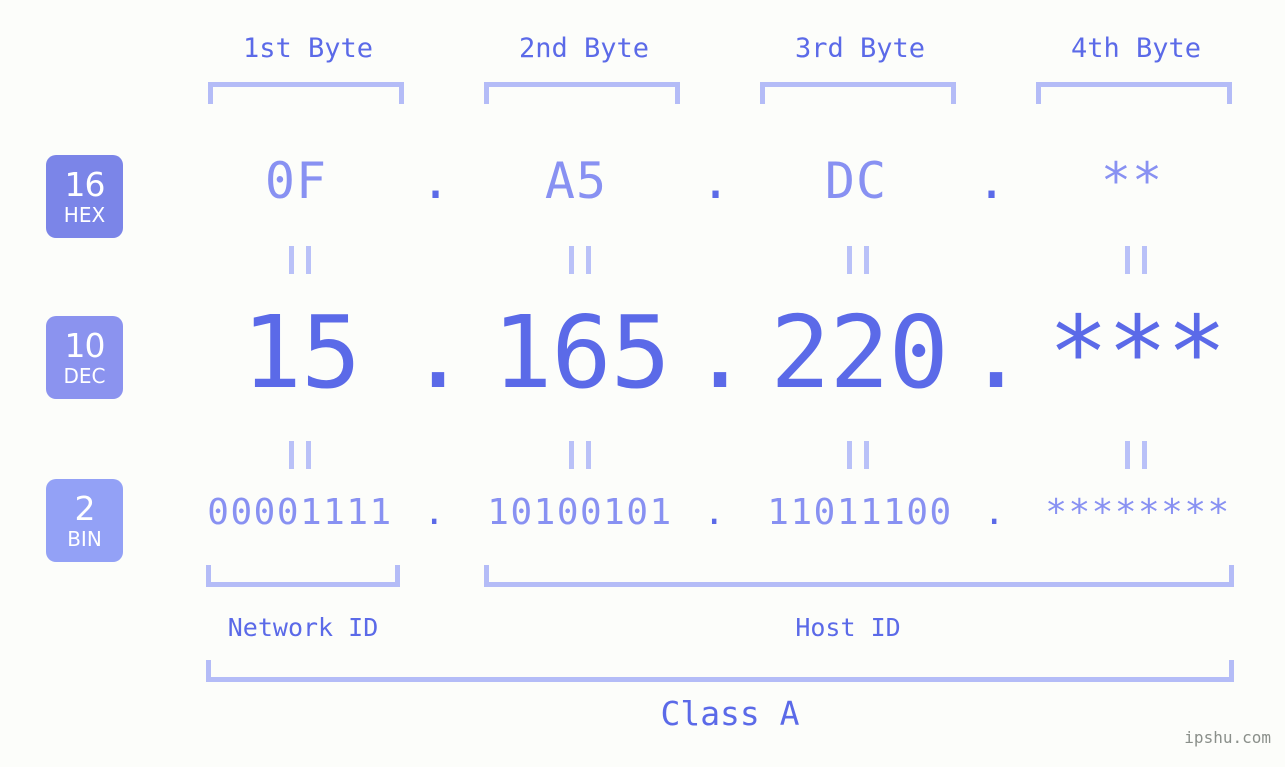  What do you see at coordinates (848, 627) in the screenshot?
I see `host-id-label: Host ID` at bounding box center [848, 627].